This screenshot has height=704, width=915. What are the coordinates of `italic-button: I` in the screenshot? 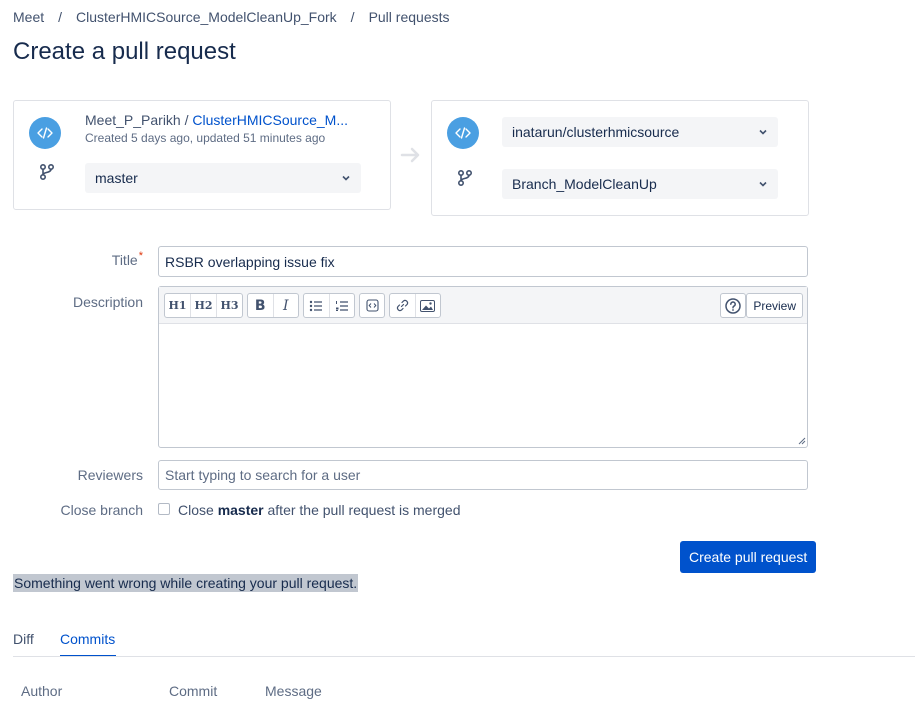 It's located at (286, 305).